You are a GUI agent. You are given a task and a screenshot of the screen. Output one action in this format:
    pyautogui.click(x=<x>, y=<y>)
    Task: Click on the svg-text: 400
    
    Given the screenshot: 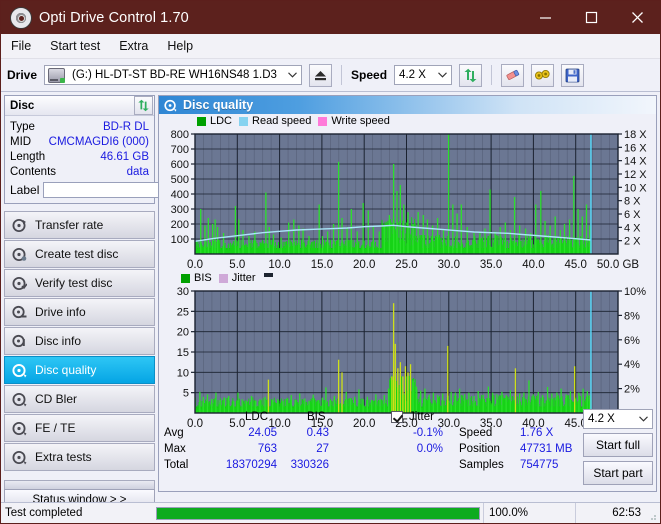 What is the action you would take?
    pyautogui.click(x=180, y=195)
    